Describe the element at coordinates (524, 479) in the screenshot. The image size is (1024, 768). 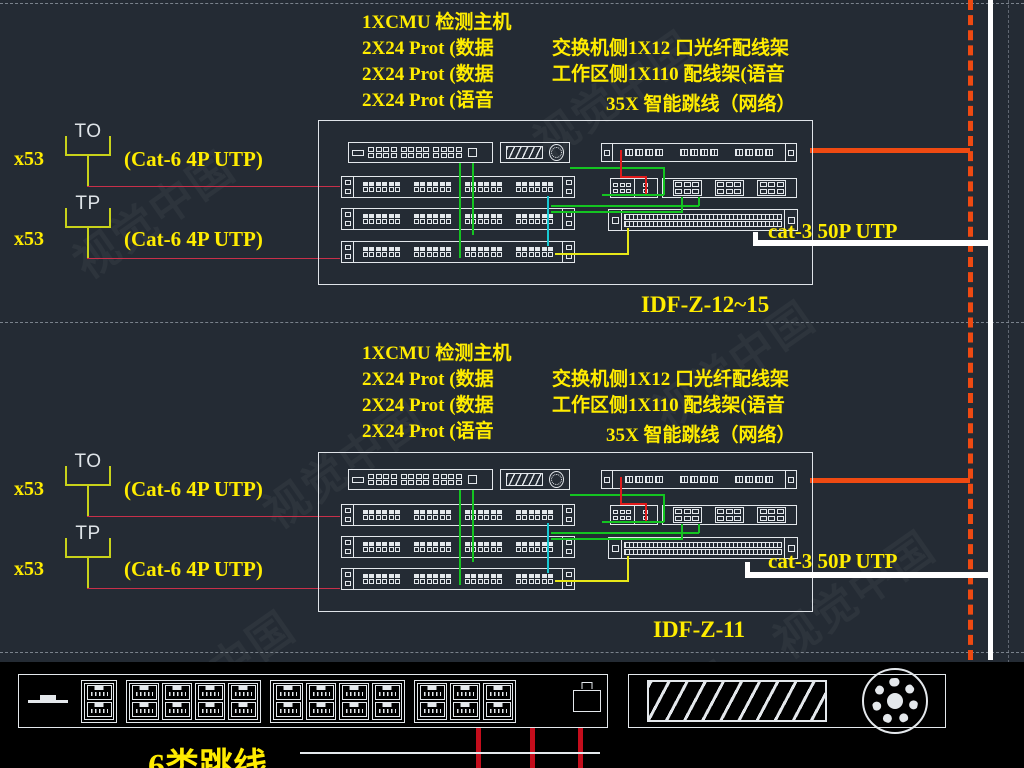
I see `hatch-panel-icon` at that location.